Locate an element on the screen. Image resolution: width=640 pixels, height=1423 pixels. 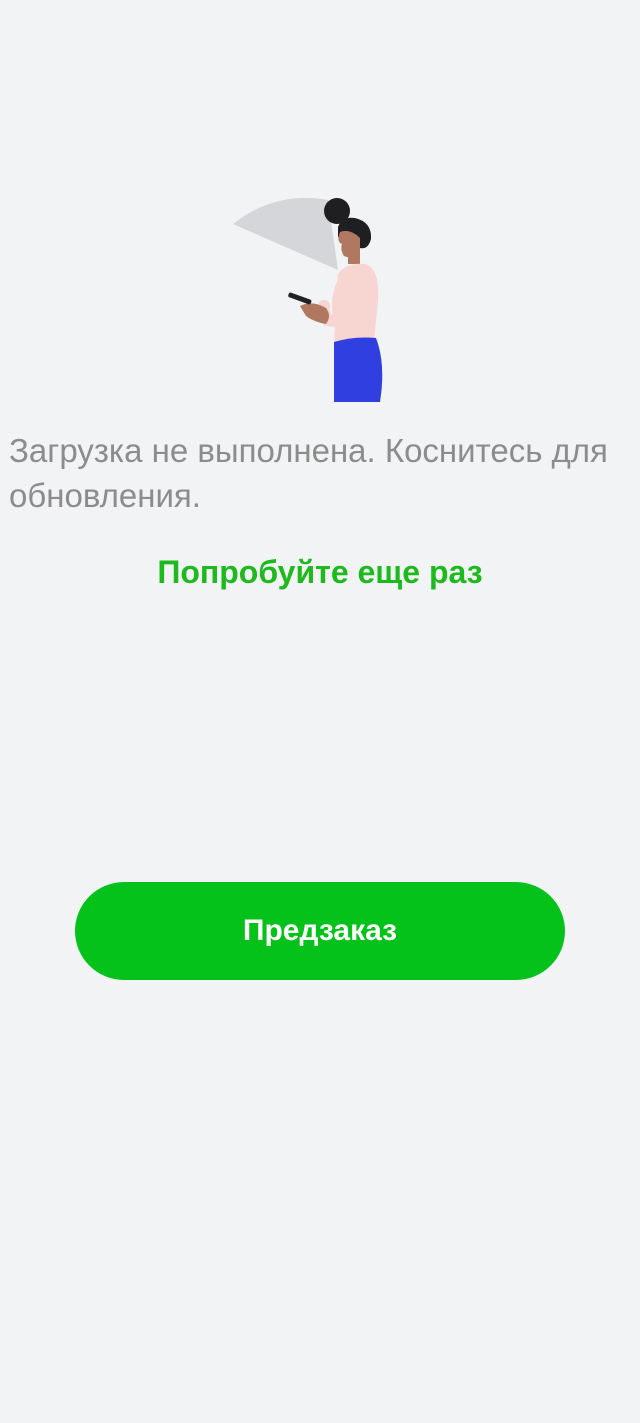
signal-wedge is located at coordinates (285, 233).